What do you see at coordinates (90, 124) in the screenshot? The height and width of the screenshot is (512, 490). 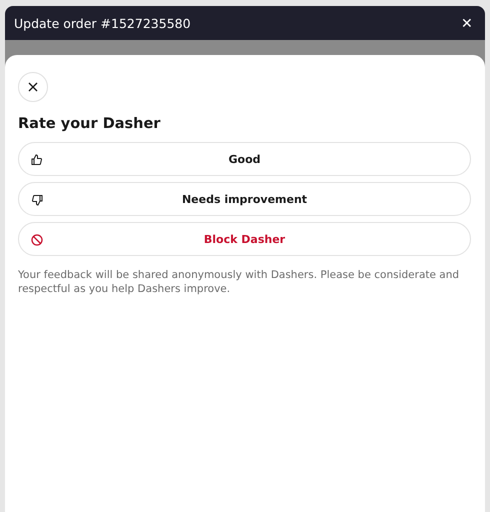 I see `sheet-title: Rate your Dasher` at bounding box center [90, 124].